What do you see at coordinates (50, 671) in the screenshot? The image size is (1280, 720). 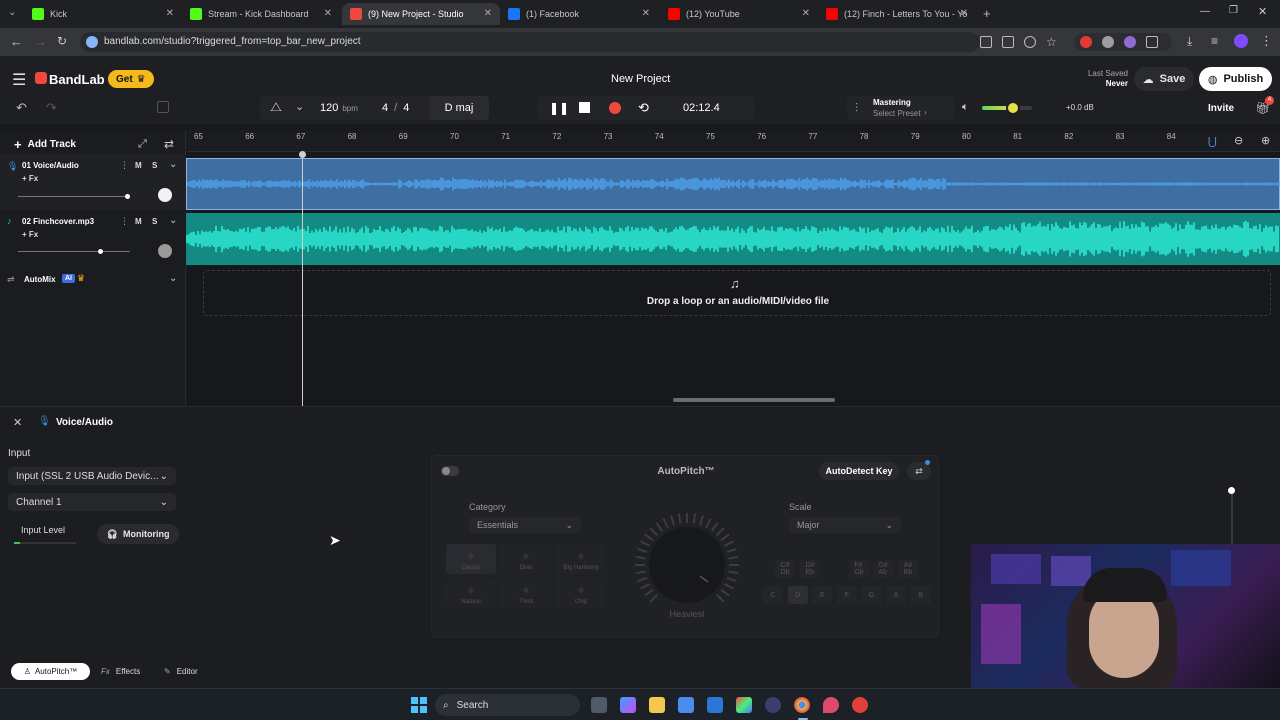 I see `tab-autopitch: ♙ AutoPitch™` at bounding box center [50, 671].